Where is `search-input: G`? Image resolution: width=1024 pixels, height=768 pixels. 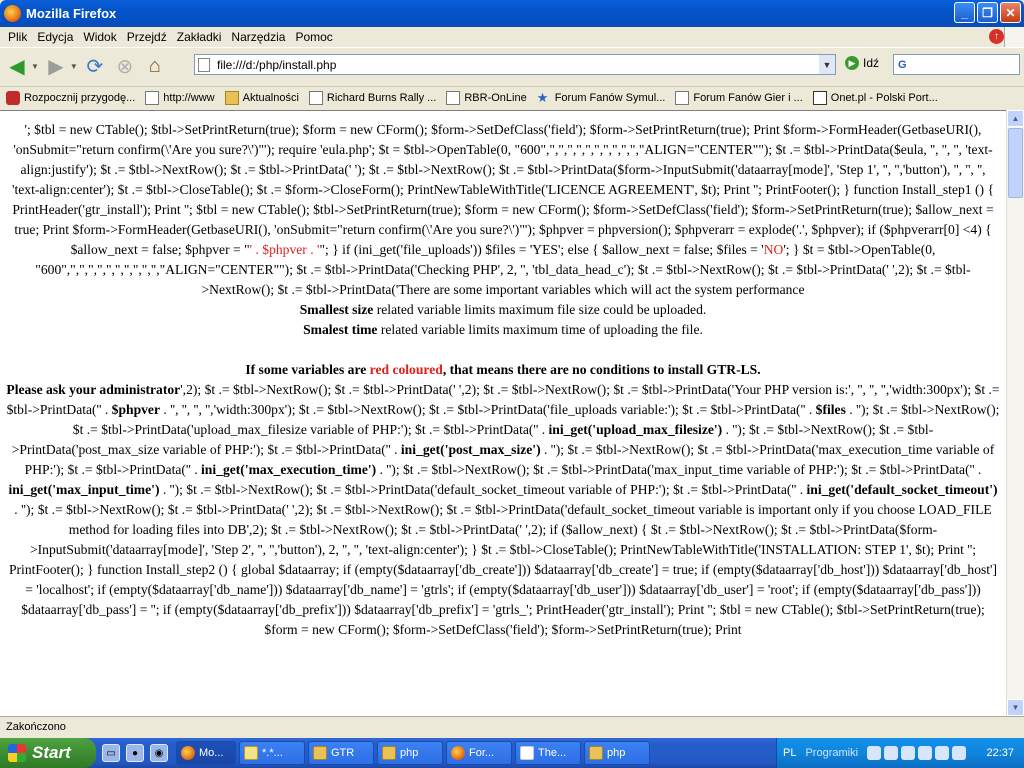 search-input: G is located at coordinates (956, 64).